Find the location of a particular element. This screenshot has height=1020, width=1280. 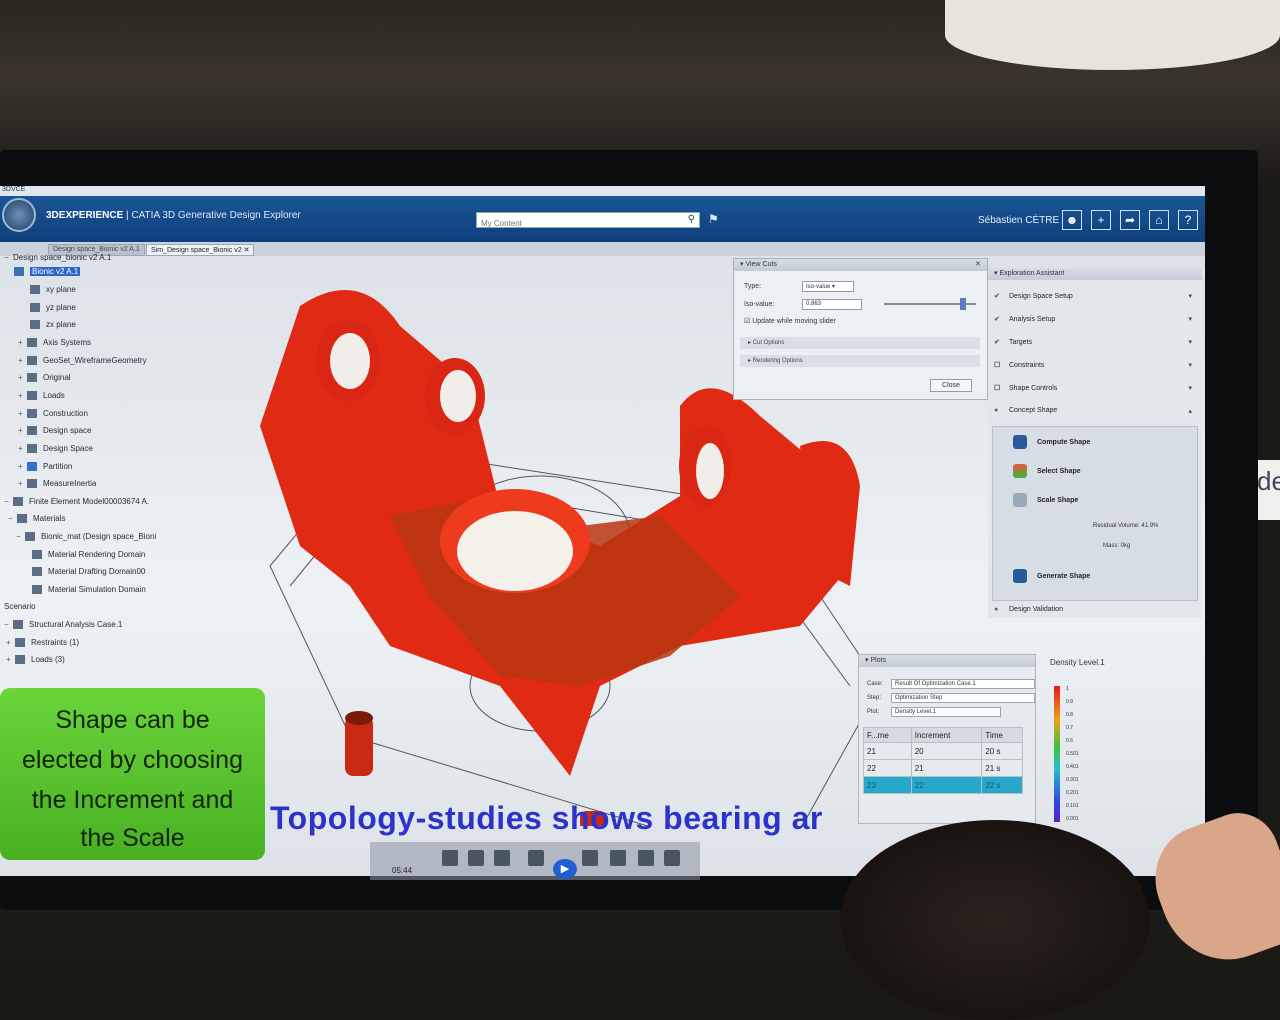

tree-item: + Axis Systems is located at coordinates (54, 343).